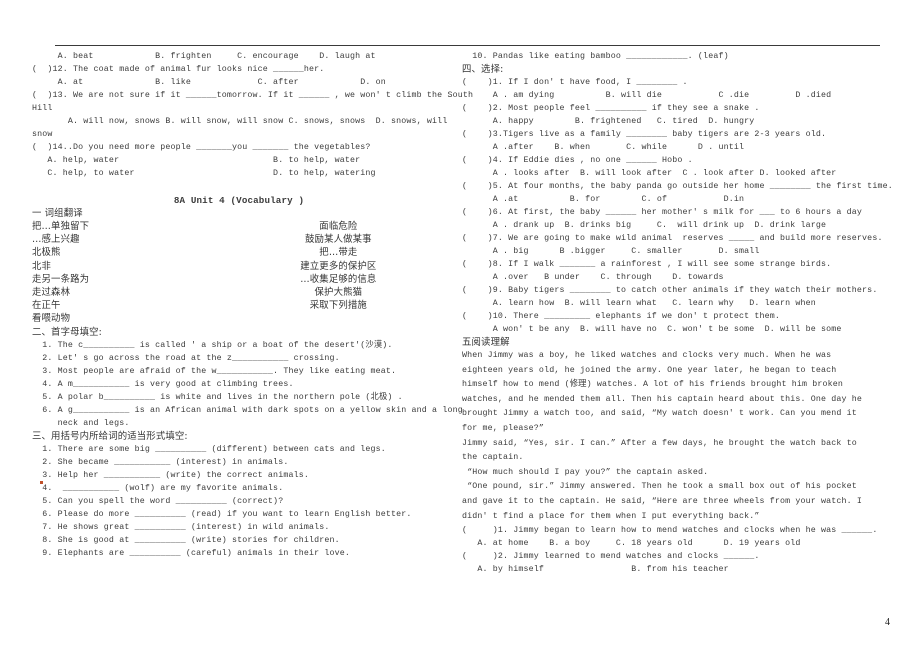 The height and width of the screenshot is (650, 920). Describe the element at coordinates (239, 292) in the screenshot. I see `table-row: 走过森林 保护大熊猫` at that location.